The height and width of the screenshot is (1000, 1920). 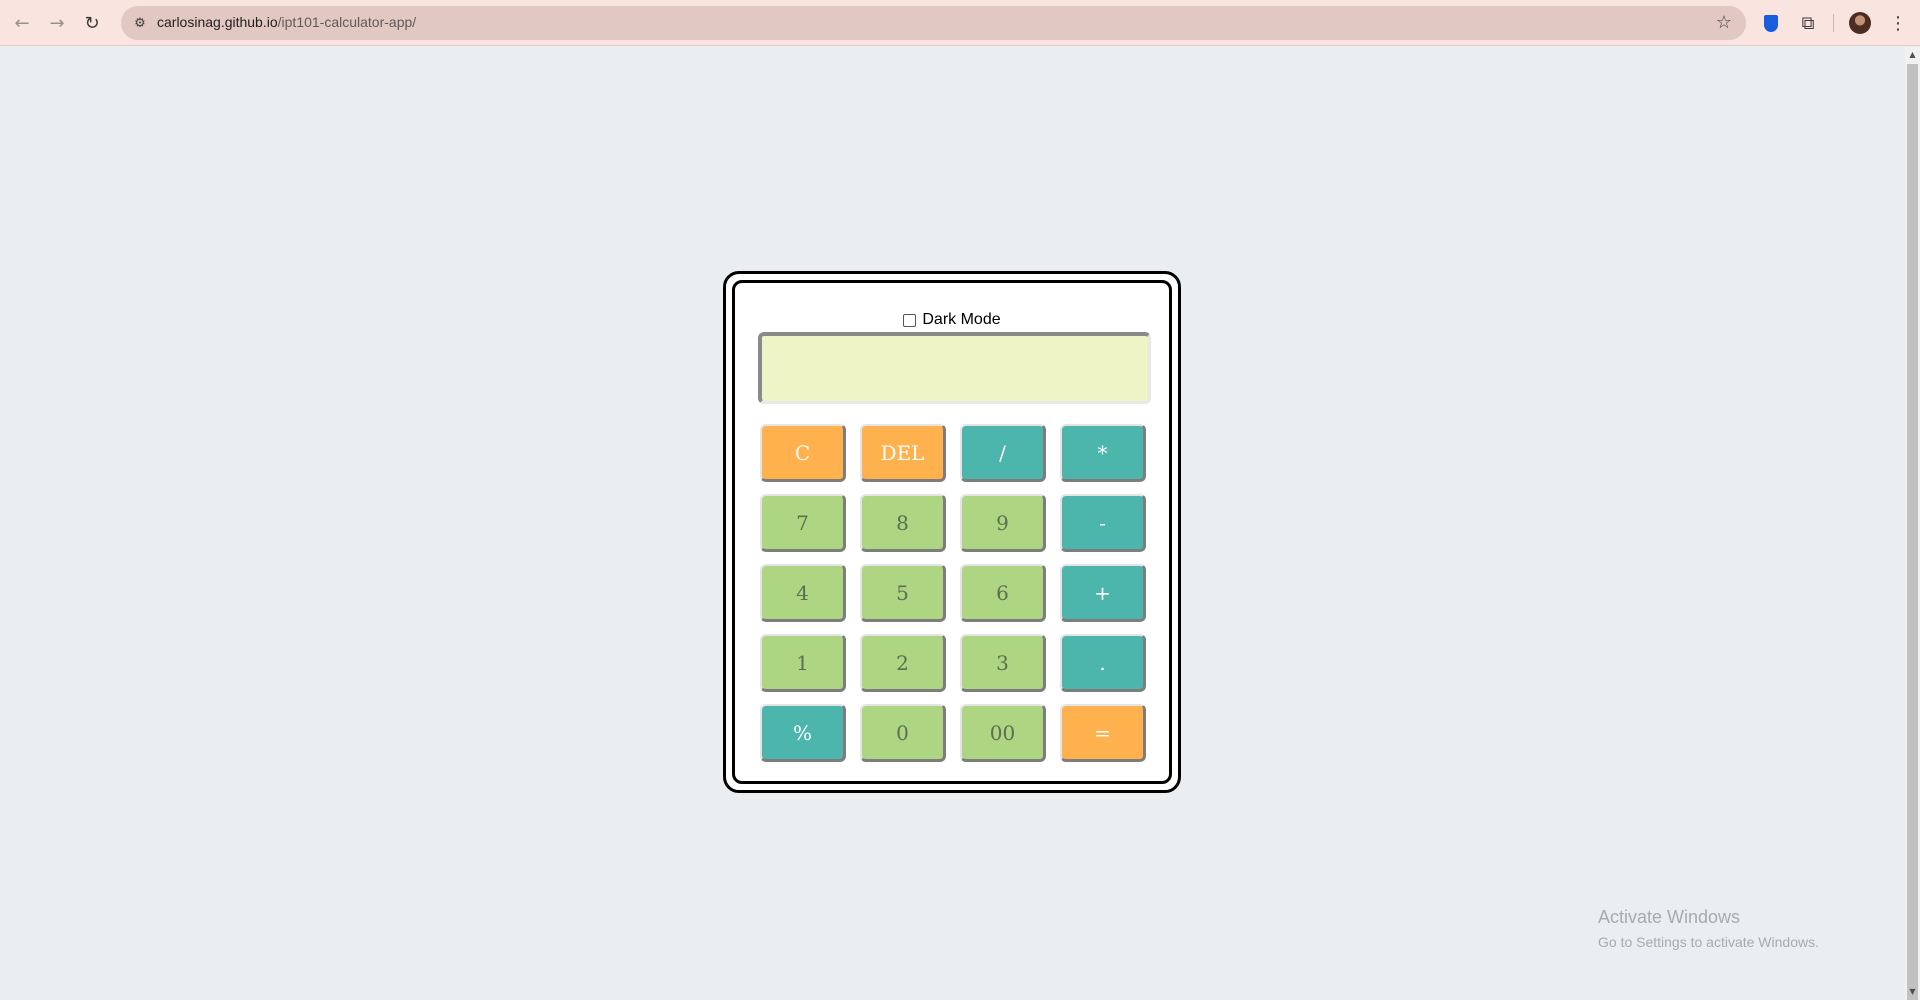 I want to click on dark-mode-checkbox, so click(x=910, y=320).